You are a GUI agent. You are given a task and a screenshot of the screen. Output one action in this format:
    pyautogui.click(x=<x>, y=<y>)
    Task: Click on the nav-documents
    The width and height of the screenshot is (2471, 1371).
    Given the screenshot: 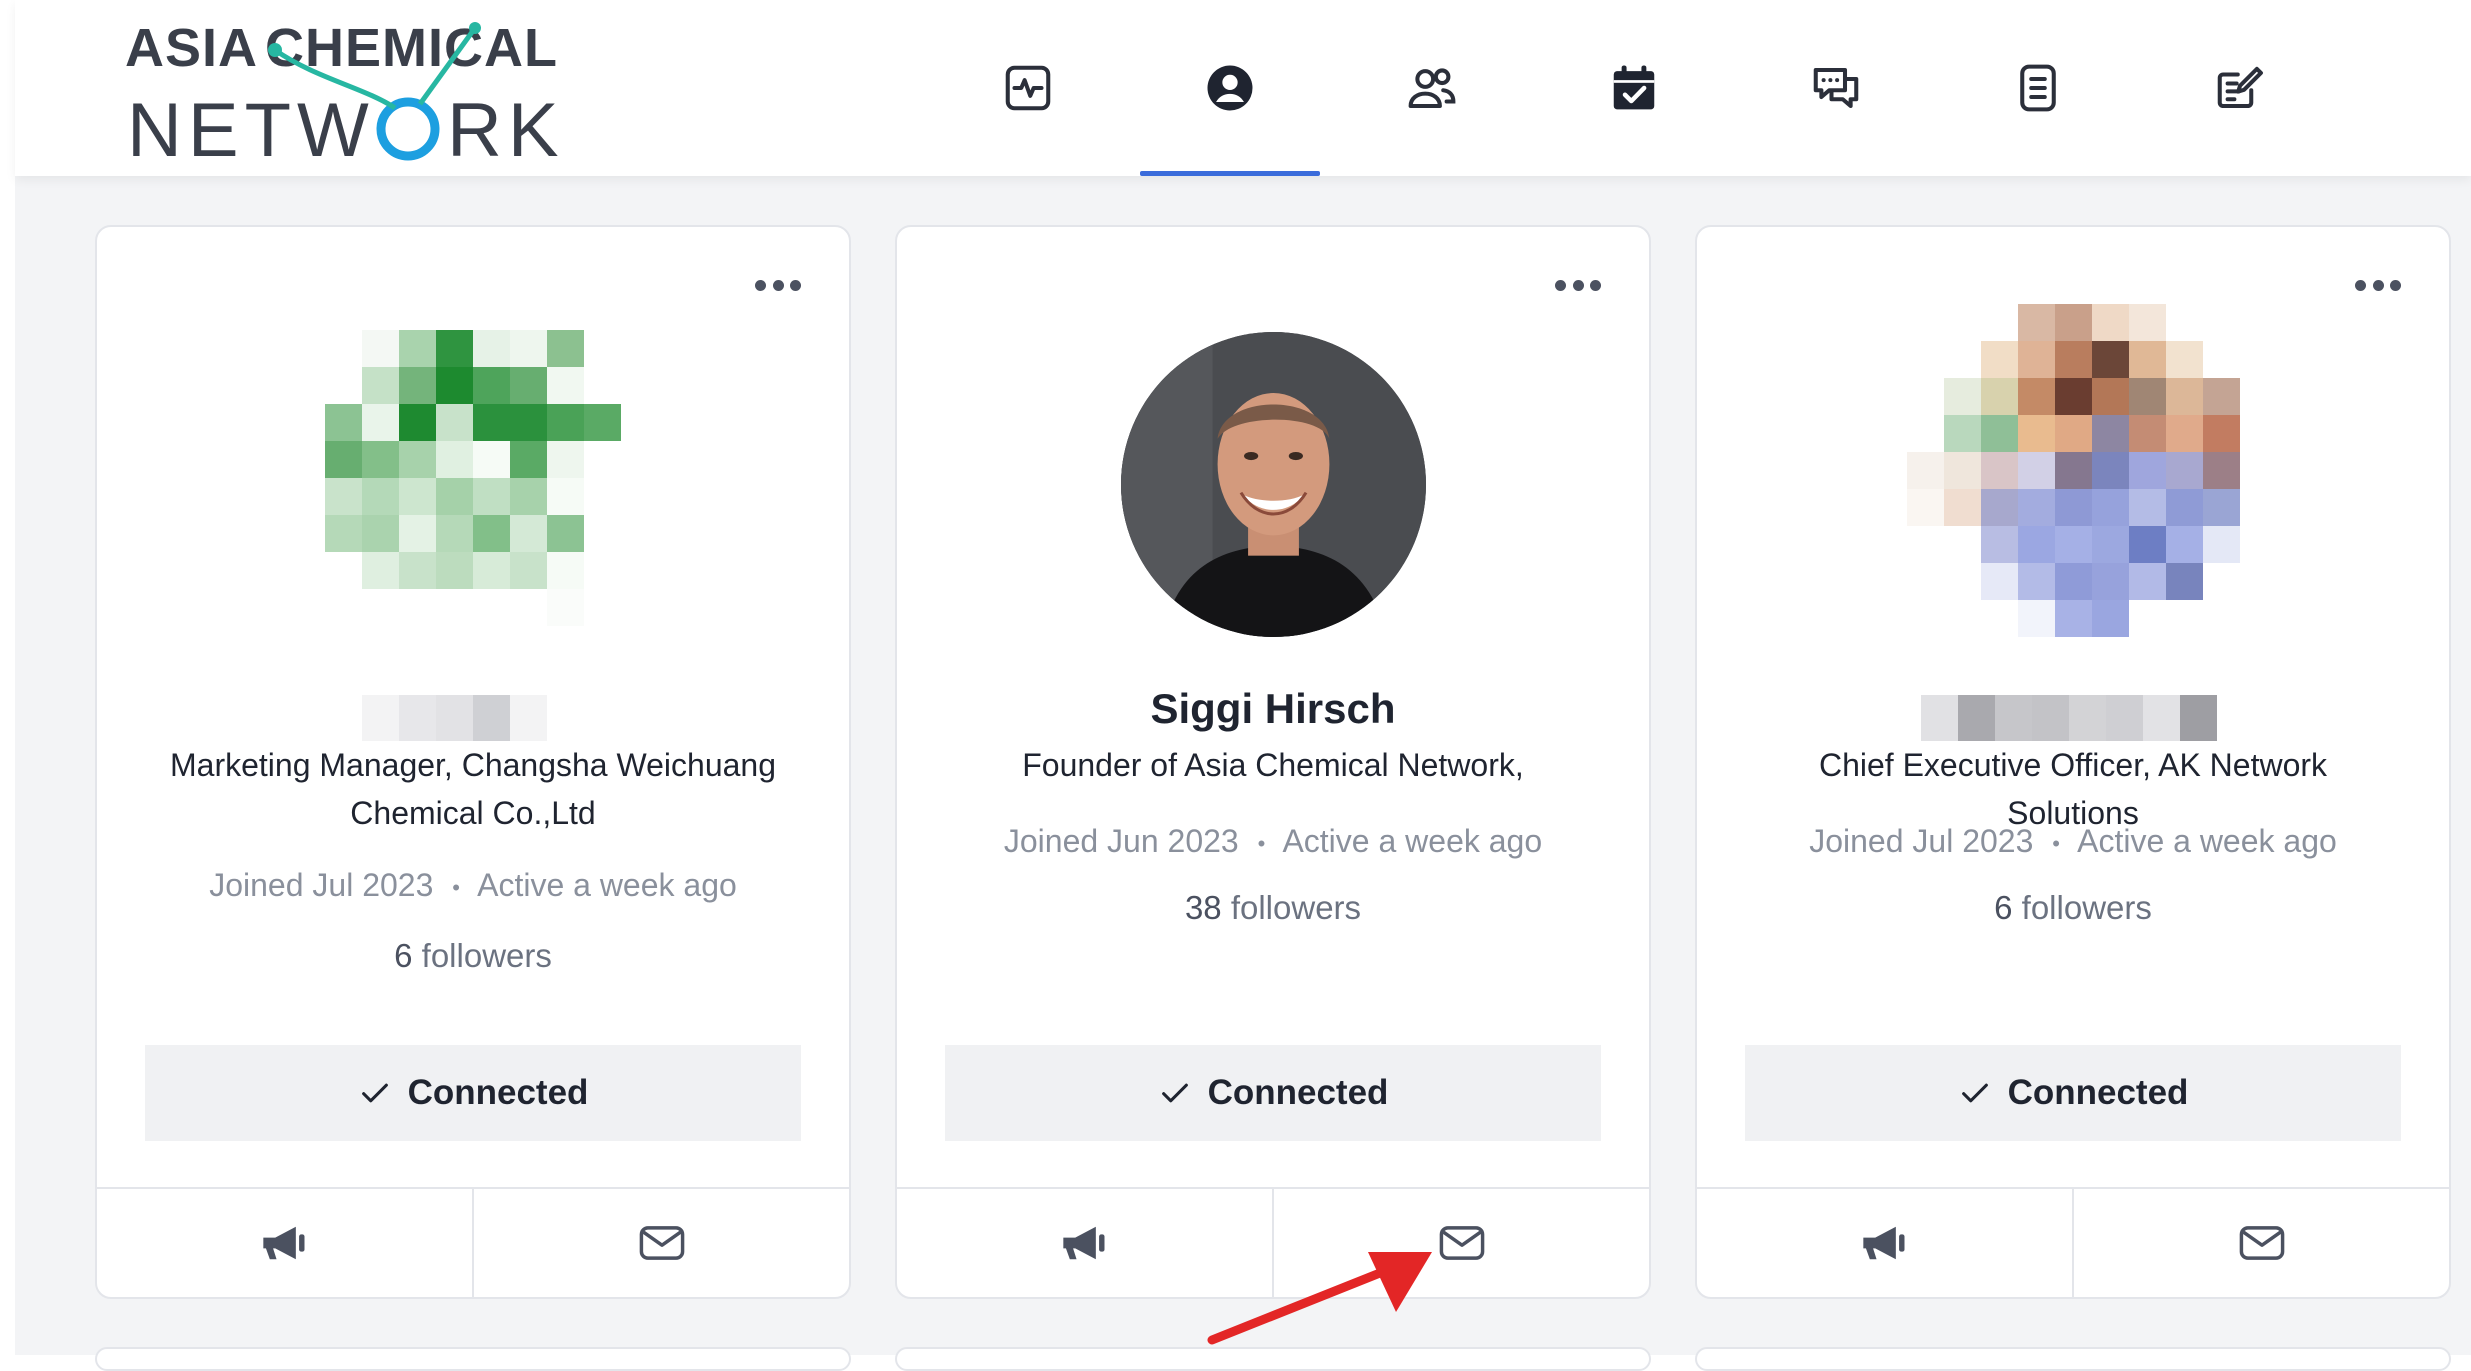 What is the action you would take?
    pyautogui.click(x=2038, y=88)
    